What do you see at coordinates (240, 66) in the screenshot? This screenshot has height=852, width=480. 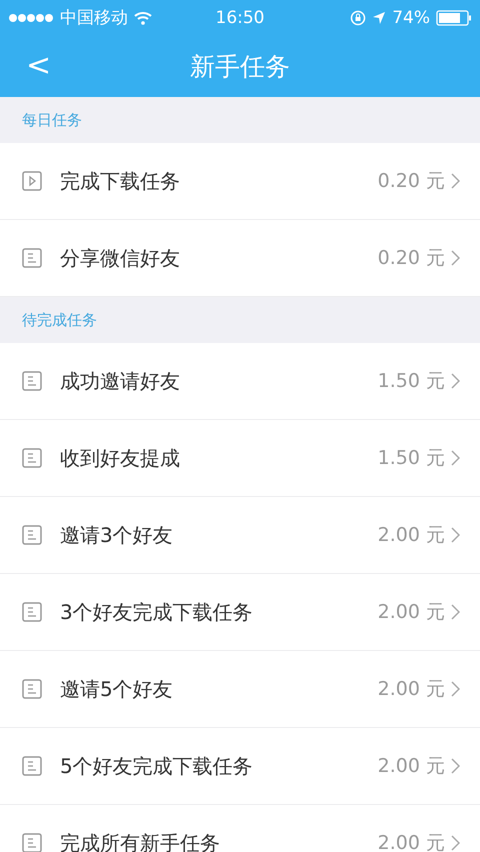 I see `page-title: 新手任务` at bounding box center [240, 66].